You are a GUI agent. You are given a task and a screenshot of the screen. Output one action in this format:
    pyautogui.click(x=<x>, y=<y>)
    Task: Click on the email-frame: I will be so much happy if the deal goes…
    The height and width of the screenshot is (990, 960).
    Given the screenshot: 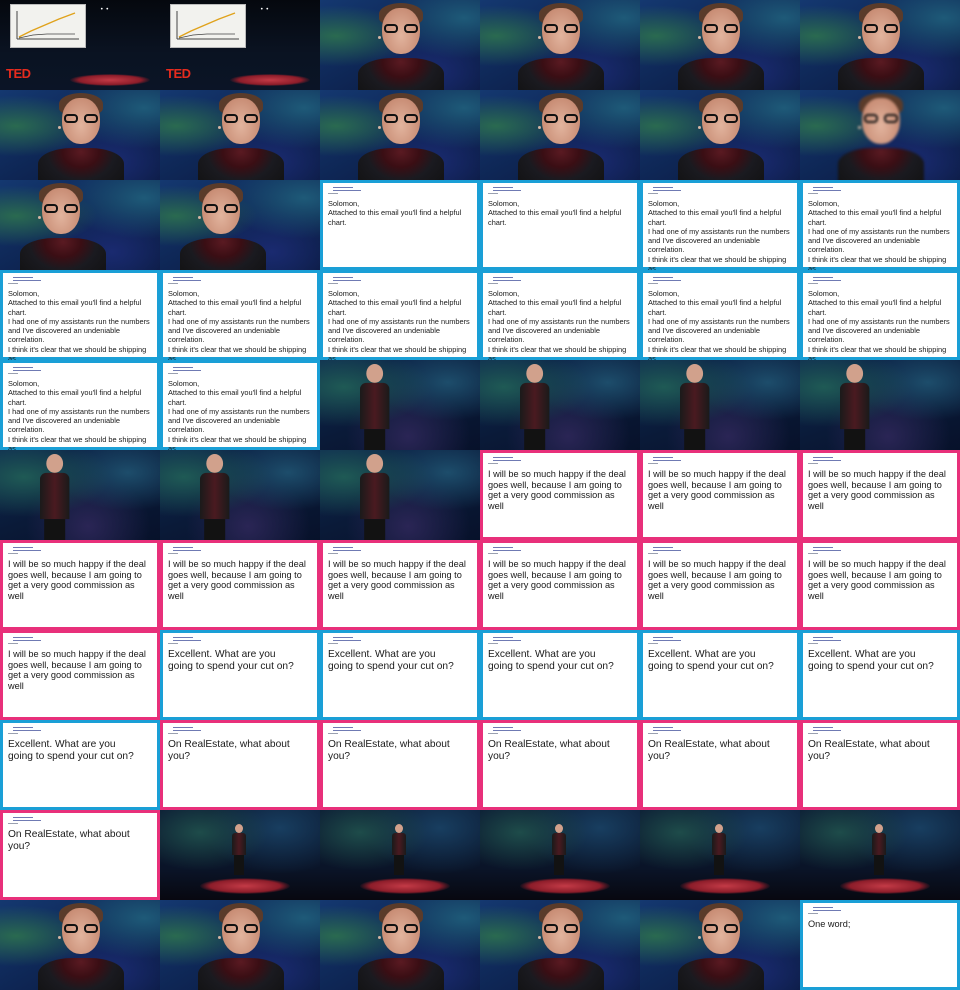 What is the action you would take?
    pyautogui.click(x=880, y=585)
    